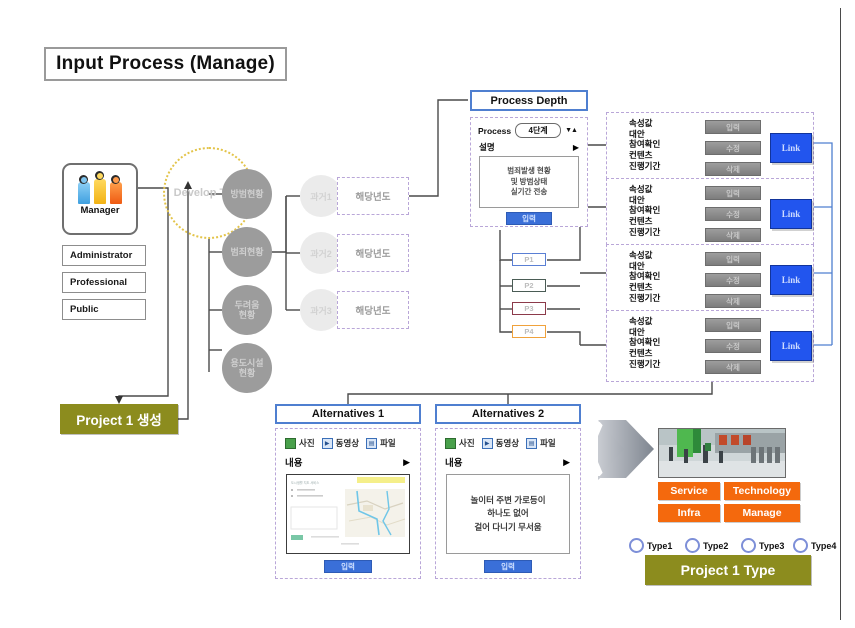 The image size is (855, 628). What do you see at coordinates (660, 545) in the screenshot?
I see `type-label: Type1` at bounding box center [660, 545].